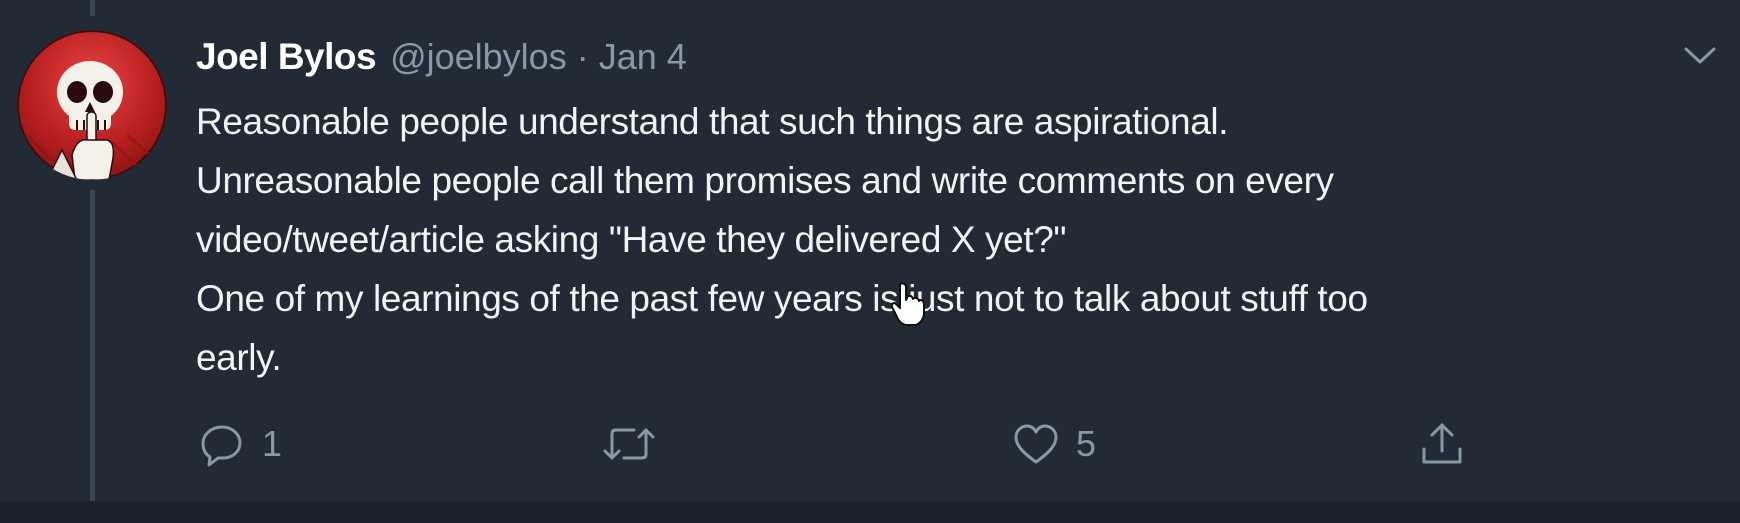 The width and height of the screenshot is (1740, 523). I want to click on like-button: 5, so click(1054, 444).